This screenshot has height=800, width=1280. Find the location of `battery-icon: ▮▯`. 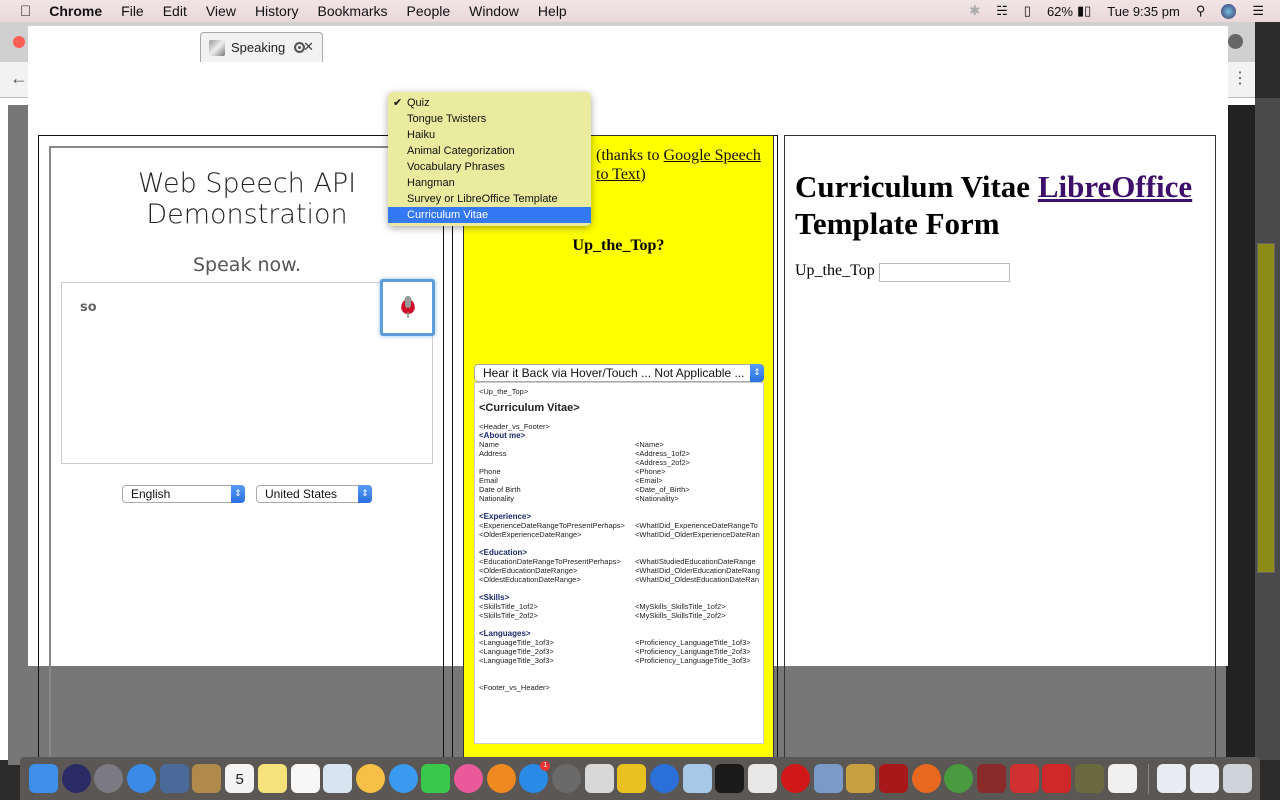

battery-icon: ▮▯ is located at coordinates (1084, 11).